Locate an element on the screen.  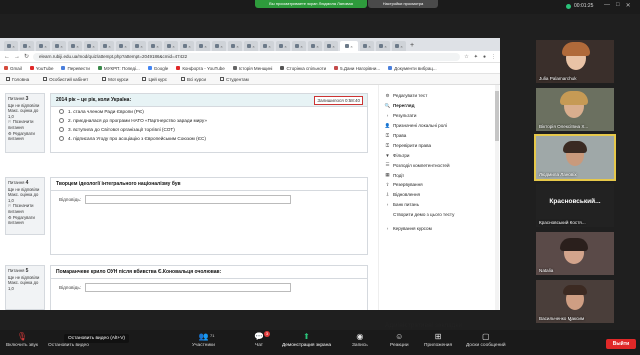
admin-menu-item: 👤 Призначені локальні ролі is located at coordinates (436, 126).